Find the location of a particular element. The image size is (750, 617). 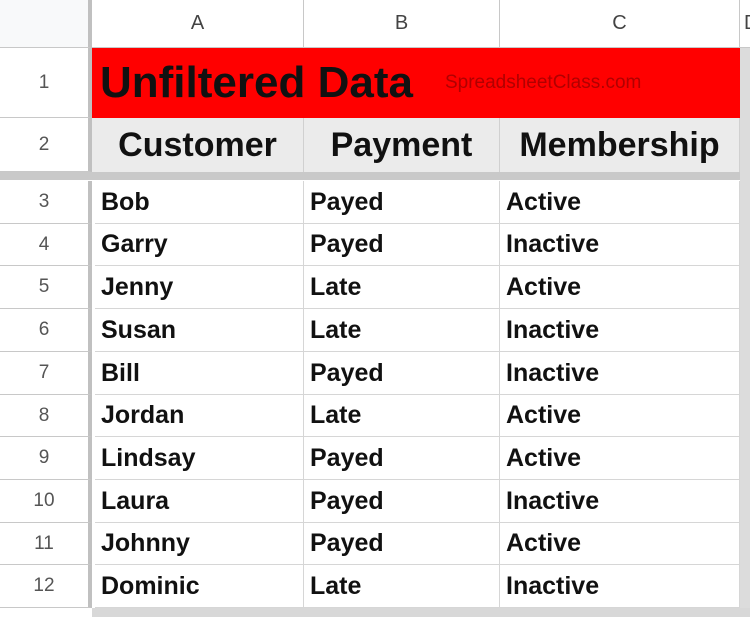

row-header-7: 7 is located at coordinates (46, 373).